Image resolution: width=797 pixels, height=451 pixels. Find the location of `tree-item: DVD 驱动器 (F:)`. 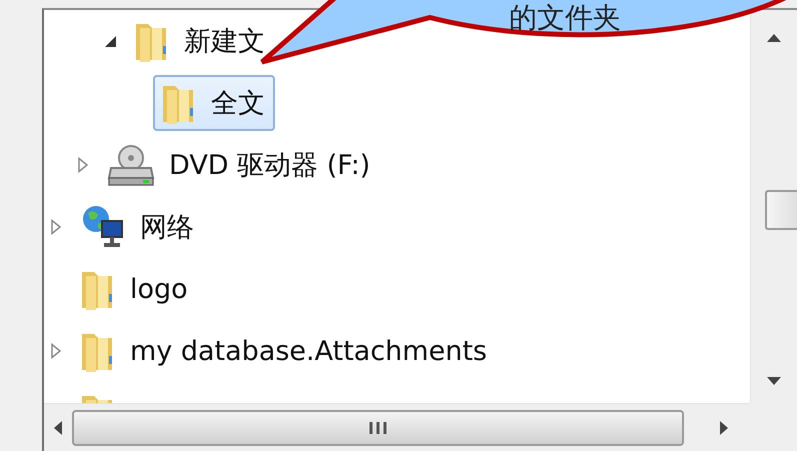

tree-item: DVD 驱动器 (F:) is located at coordinates (239, 165).